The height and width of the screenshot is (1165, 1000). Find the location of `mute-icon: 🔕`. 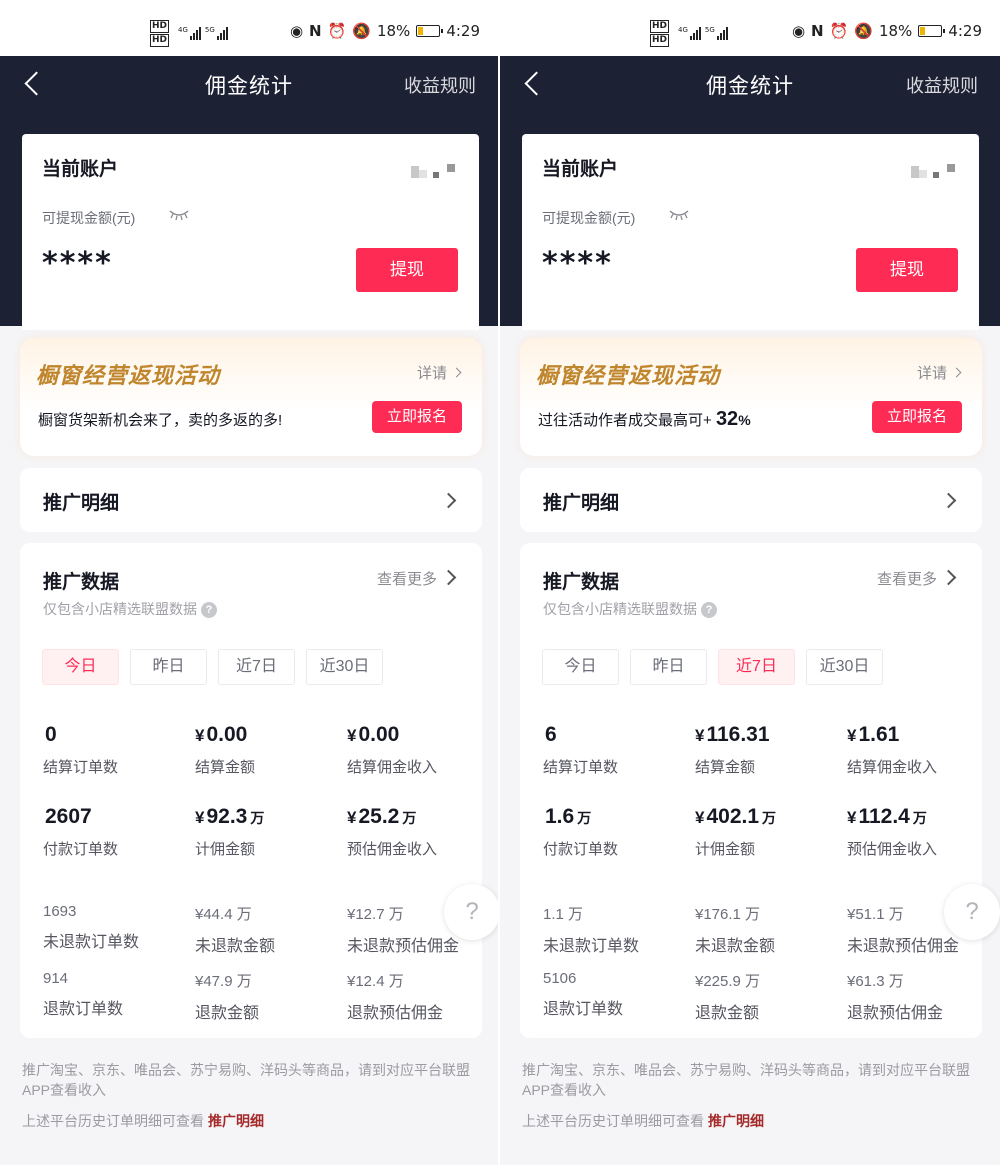

mute-icon: 🔕 is located at coordinates (863, 31).